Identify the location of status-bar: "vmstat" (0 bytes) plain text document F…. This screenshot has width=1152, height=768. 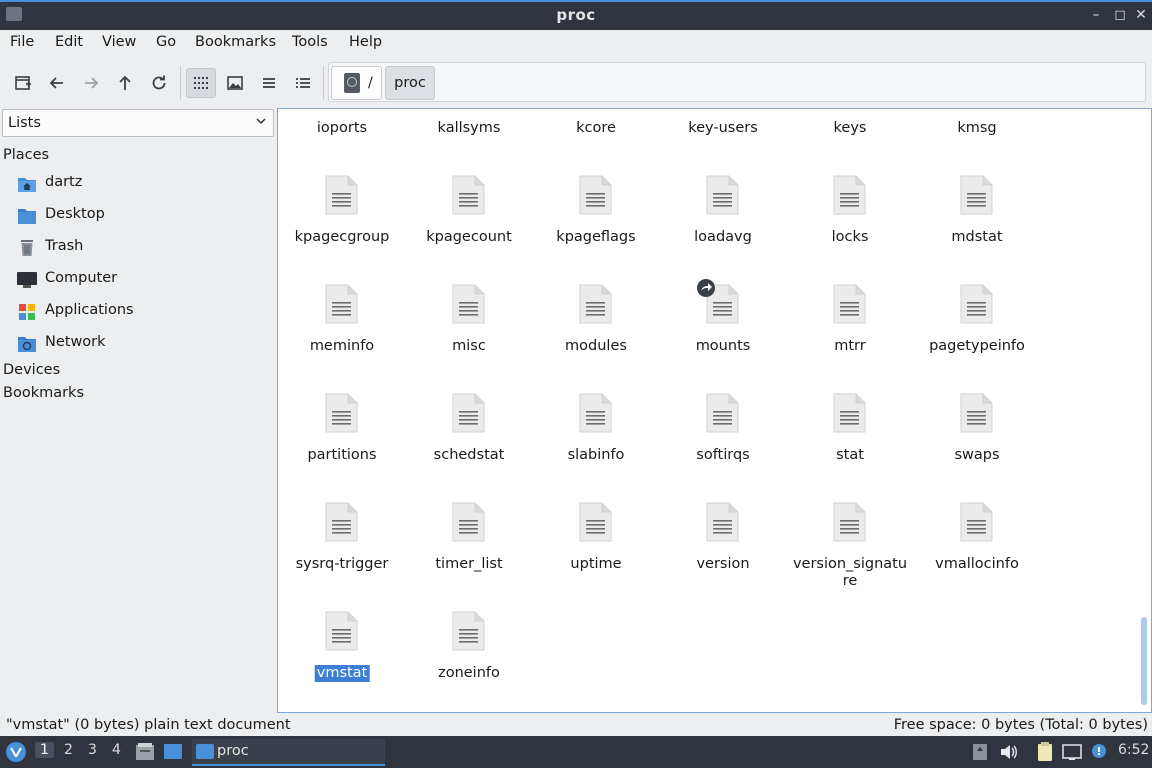
(576, 725).